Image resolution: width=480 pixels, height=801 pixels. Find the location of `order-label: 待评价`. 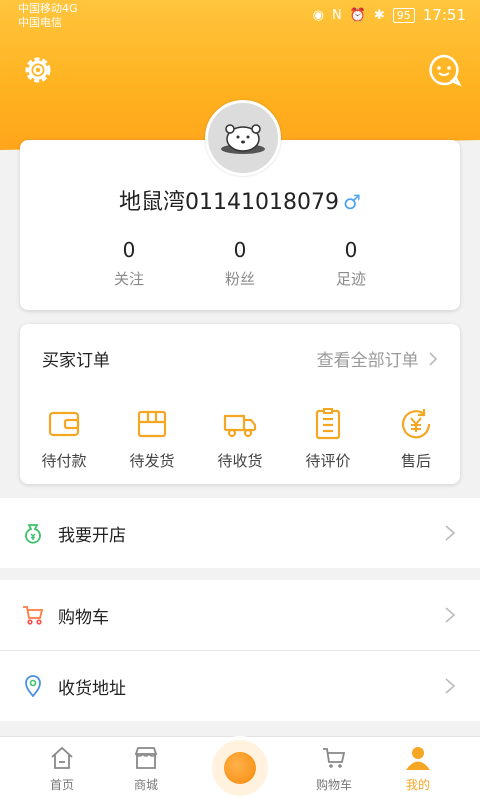

order-label: 待评价 is located at coordinates (328, 461).